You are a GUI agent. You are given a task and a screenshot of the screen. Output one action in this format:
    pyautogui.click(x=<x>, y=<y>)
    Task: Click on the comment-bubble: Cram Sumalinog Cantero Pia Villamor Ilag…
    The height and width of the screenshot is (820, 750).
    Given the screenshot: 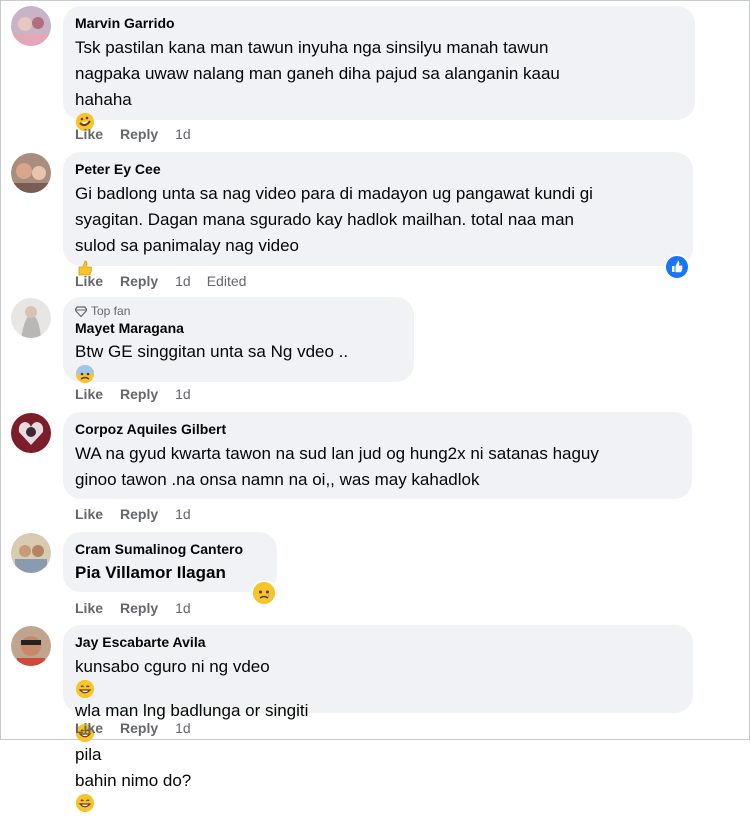 What is the action you would take?
    pyautogui.click(x=170, y=562)
    